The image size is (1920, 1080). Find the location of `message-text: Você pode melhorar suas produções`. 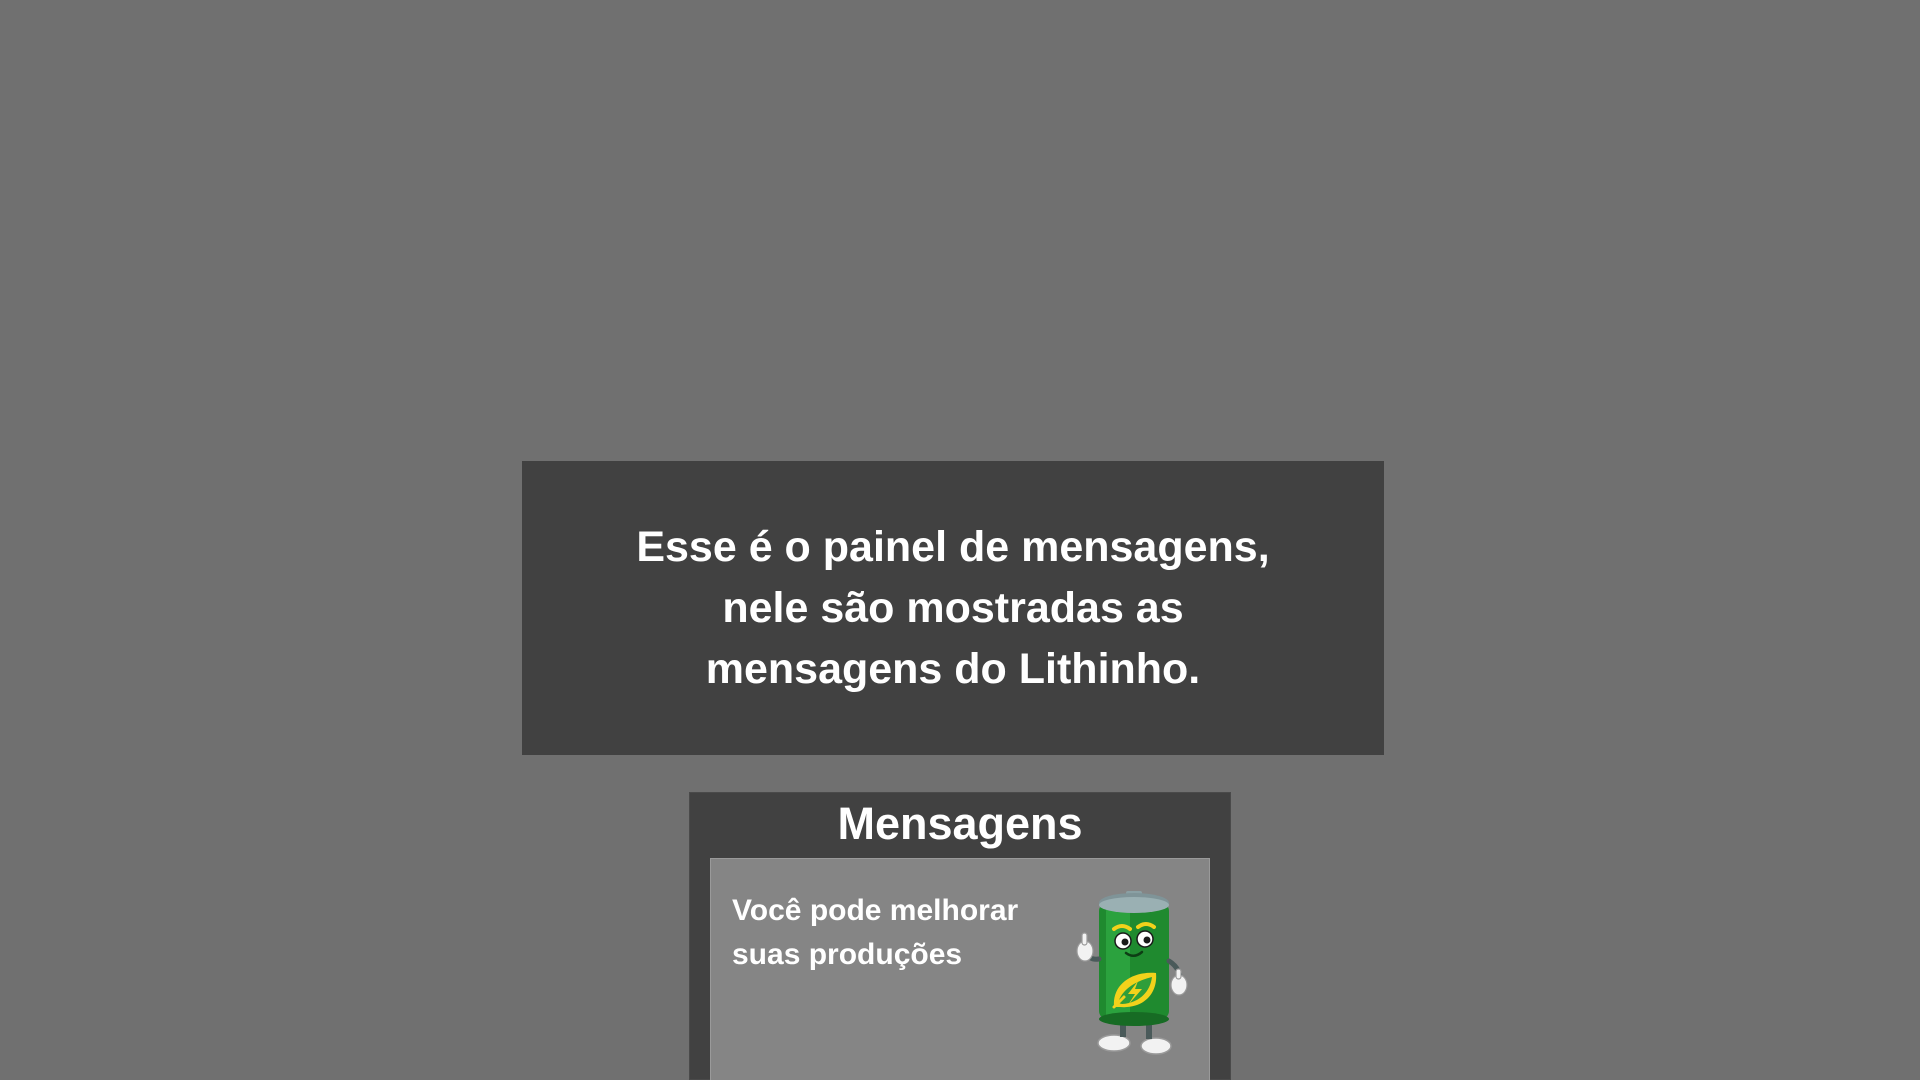

message-text: Você pode melhorar suas produções is located at coordinates (875, 932).